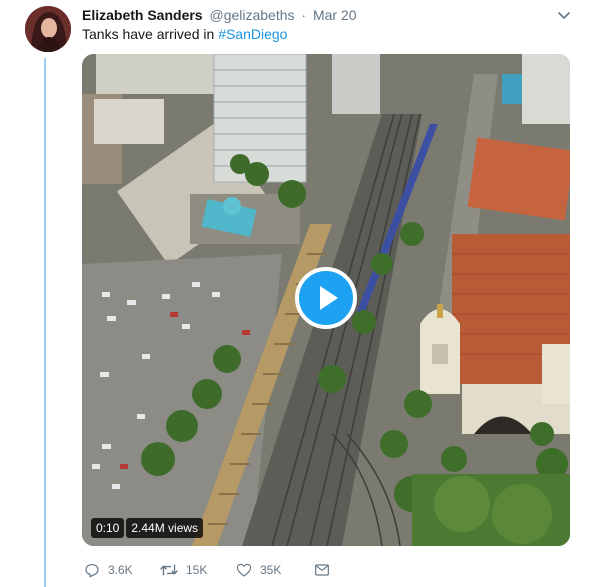 Image resolution: width=600 pixels, height=587 pixels. I want to click on tweet-text: Tanks have arrived in #SanDiego, so click(184, 34).